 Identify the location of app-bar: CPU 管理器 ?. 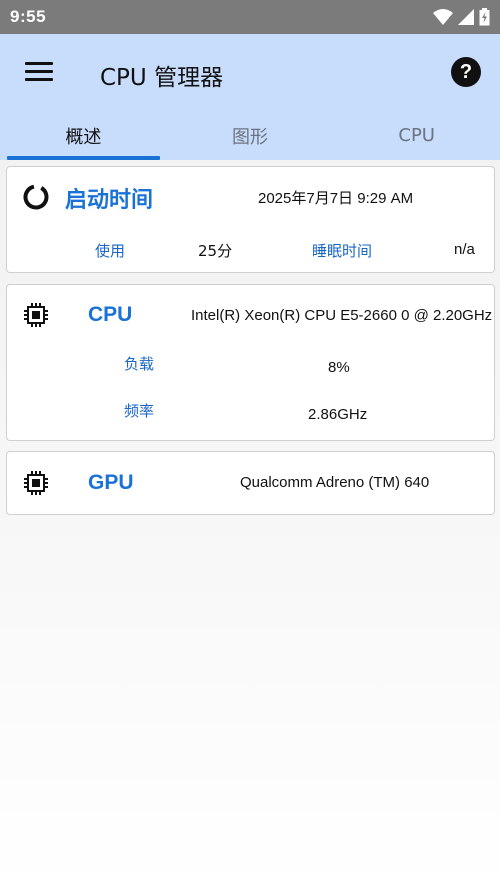
(250, 72).